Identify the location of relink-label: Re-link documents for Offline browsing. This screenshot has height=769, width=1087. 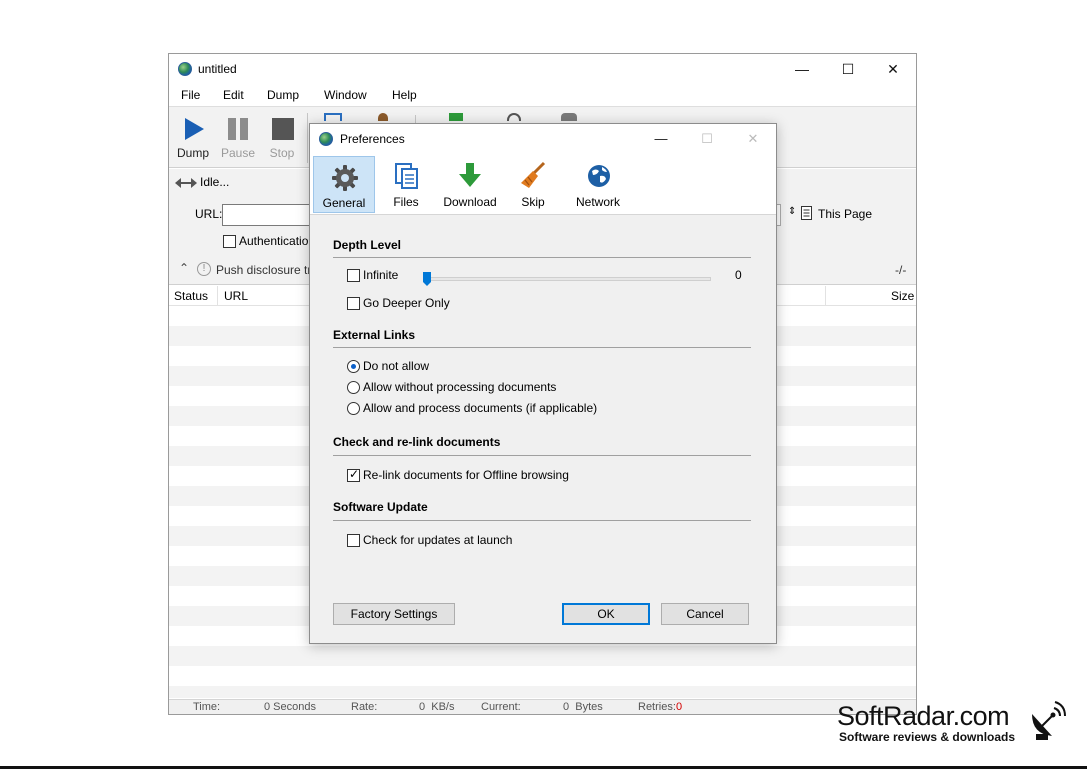
(466, 475).